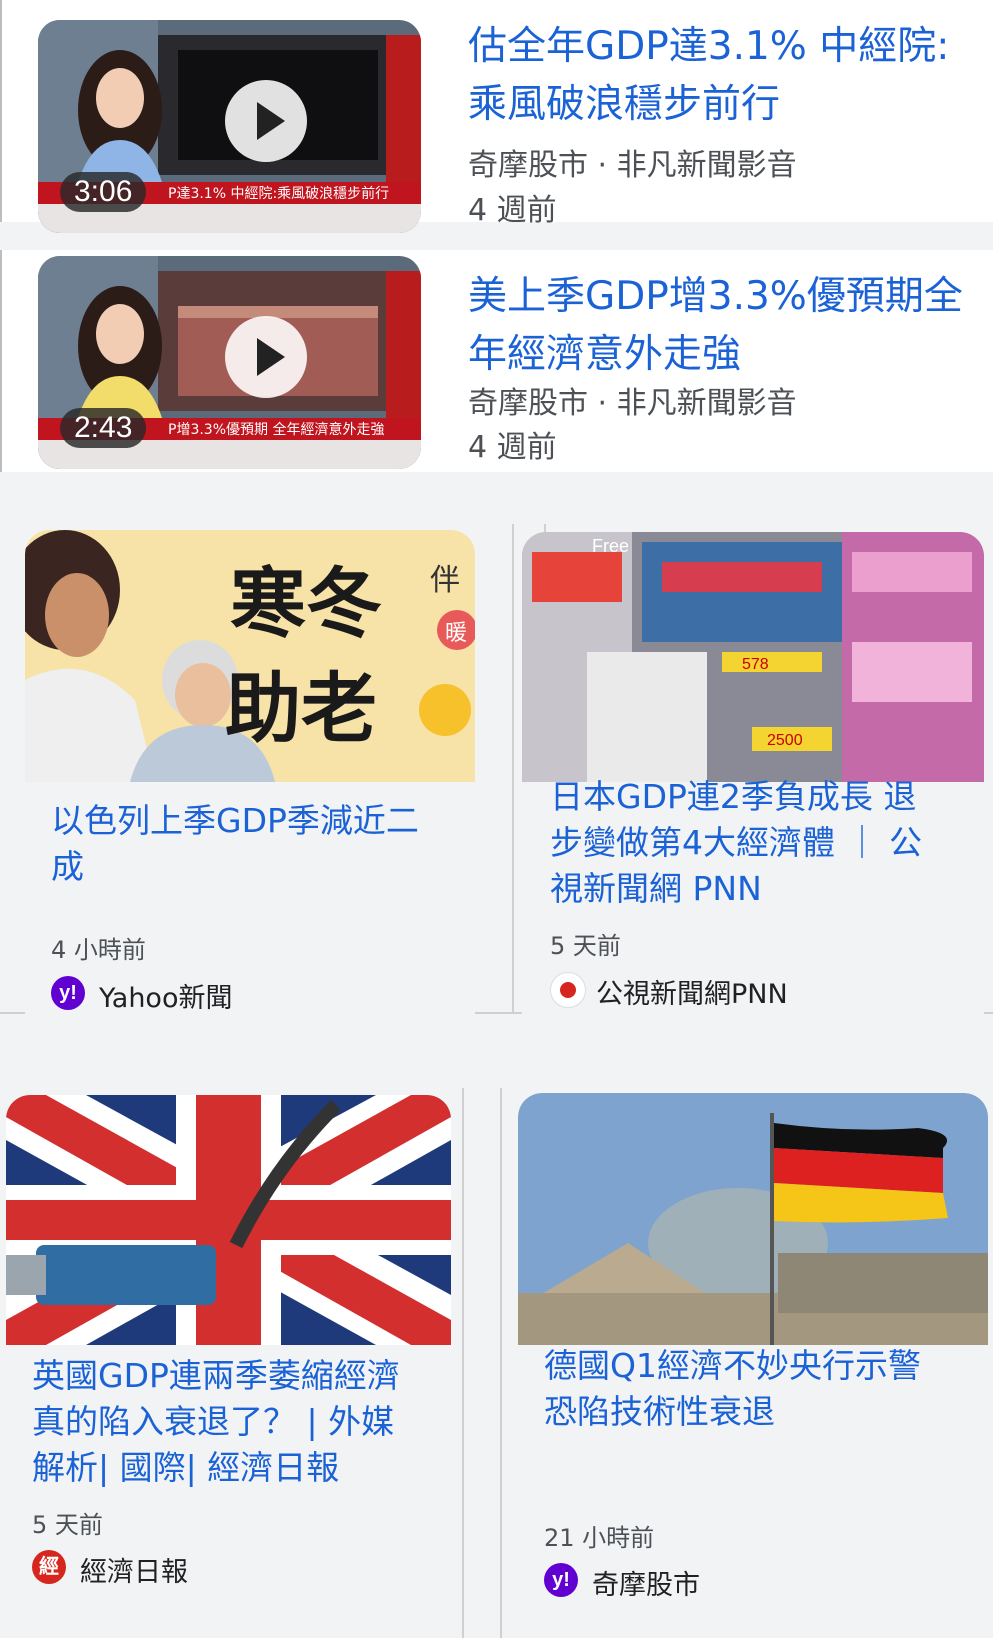  What do you see at coordinates (306, 603) in the screenshot?
I see `svg-text: 寒冬` at bounding box center [306, 603].